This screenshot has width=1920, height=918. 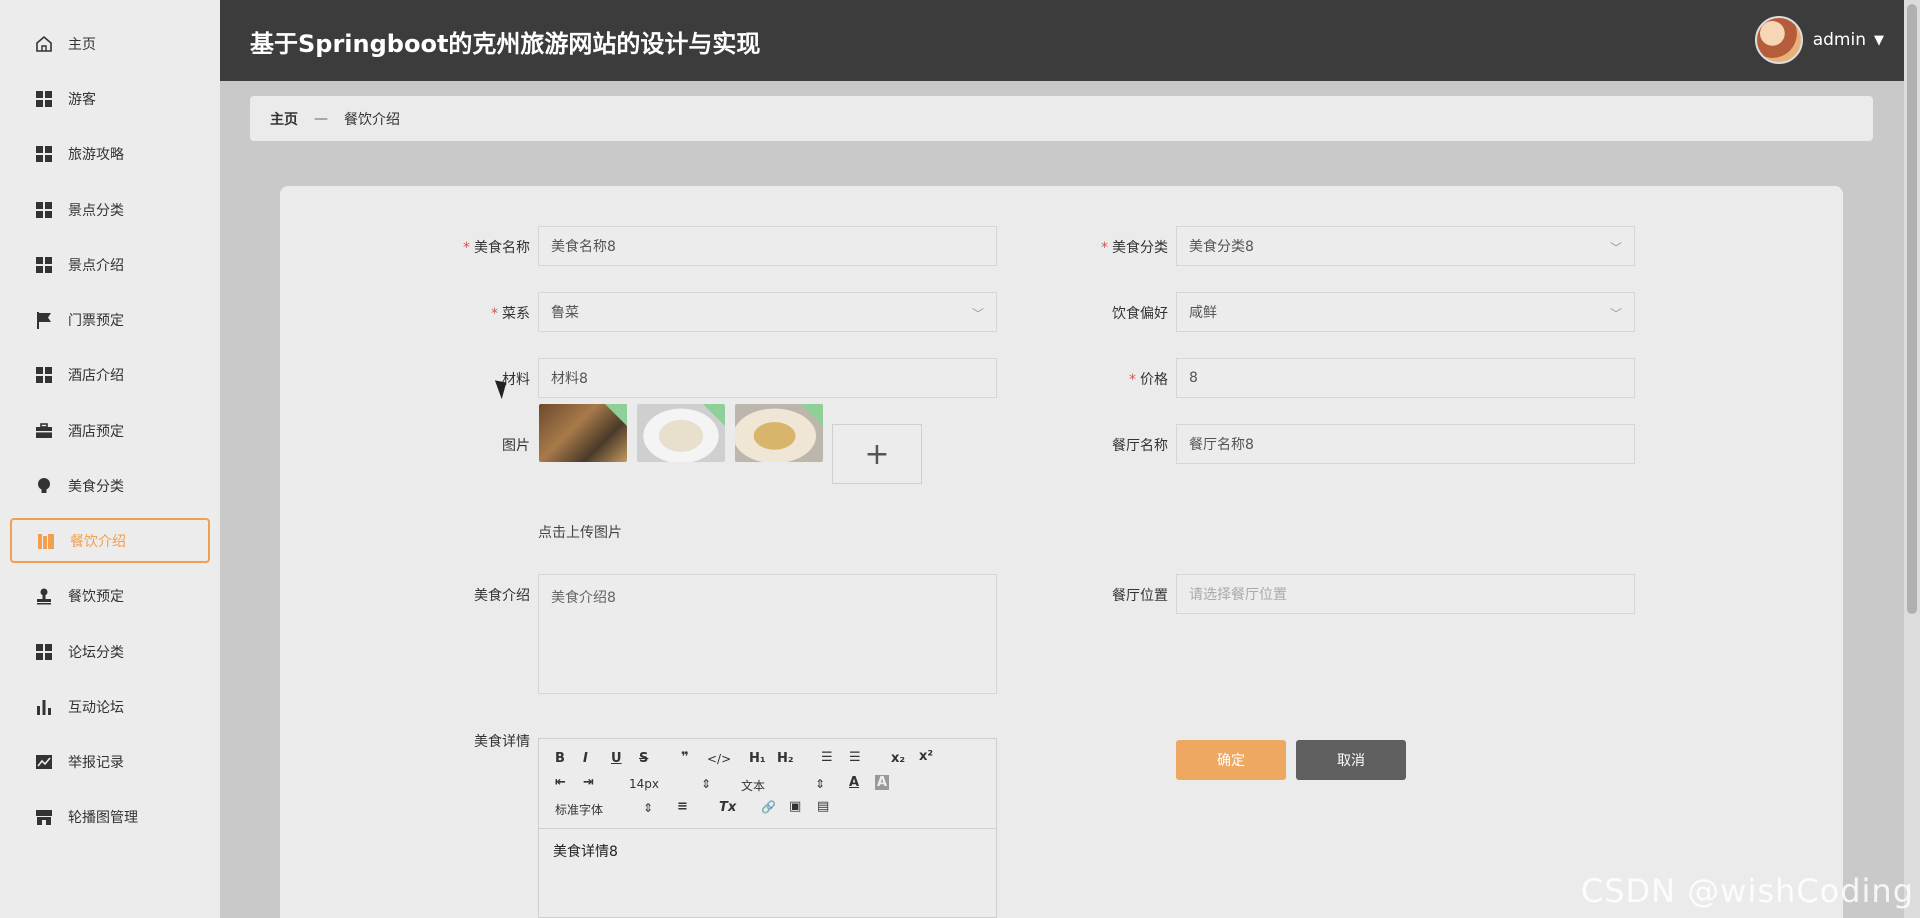 What do you see at coordinates (560, 782) in the screenshot?
I see `outdent-button: ⇤` at bounding box center [560, 782].